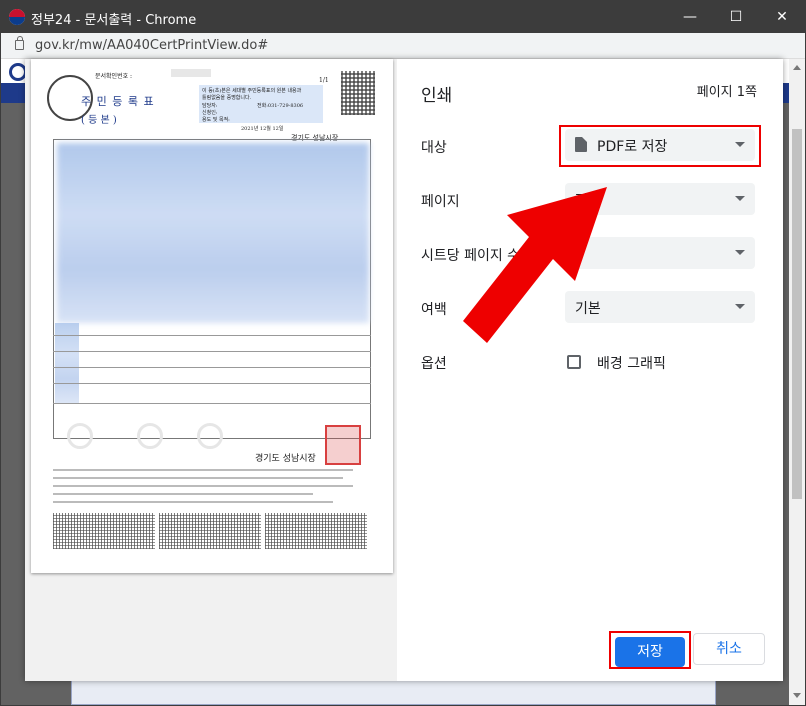 The image size is (806, 706). Describe the element at coordinates (343, 445) in the screenshot. I see `red-seal-stamp-icon` at that location.